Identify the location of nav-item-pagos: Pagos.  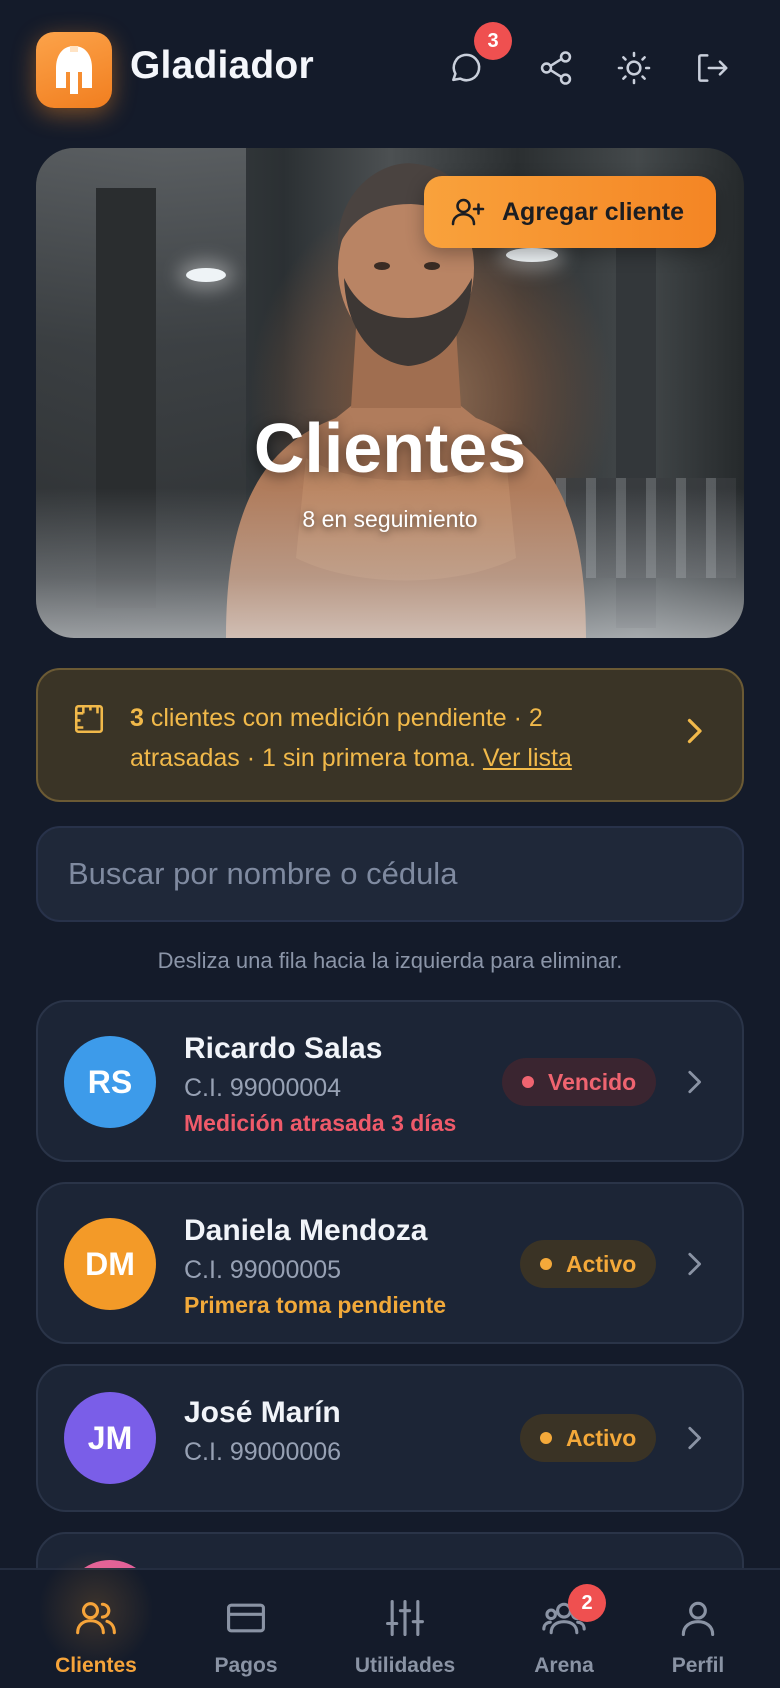
(246, 1629).